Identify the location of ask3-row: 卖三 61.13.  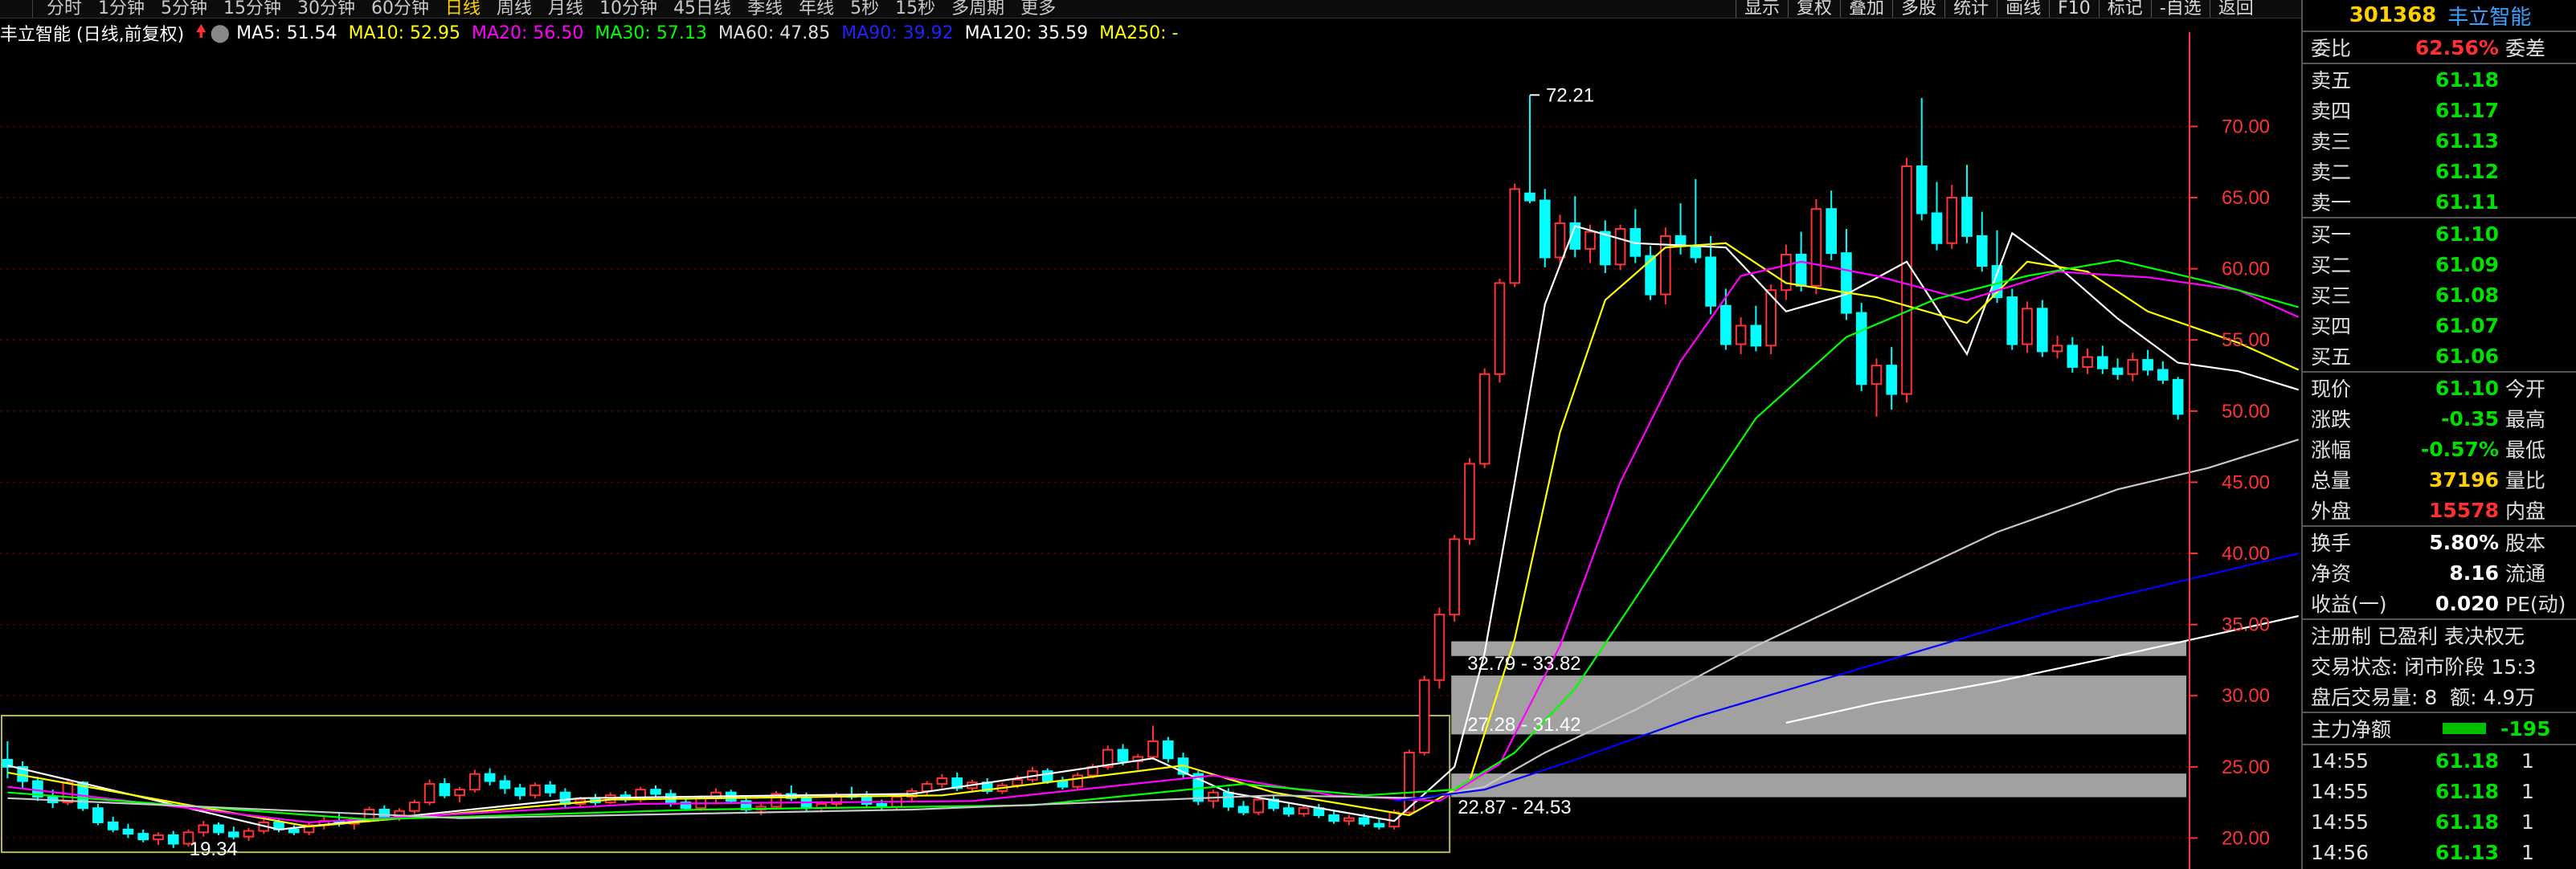
(2439, 140).